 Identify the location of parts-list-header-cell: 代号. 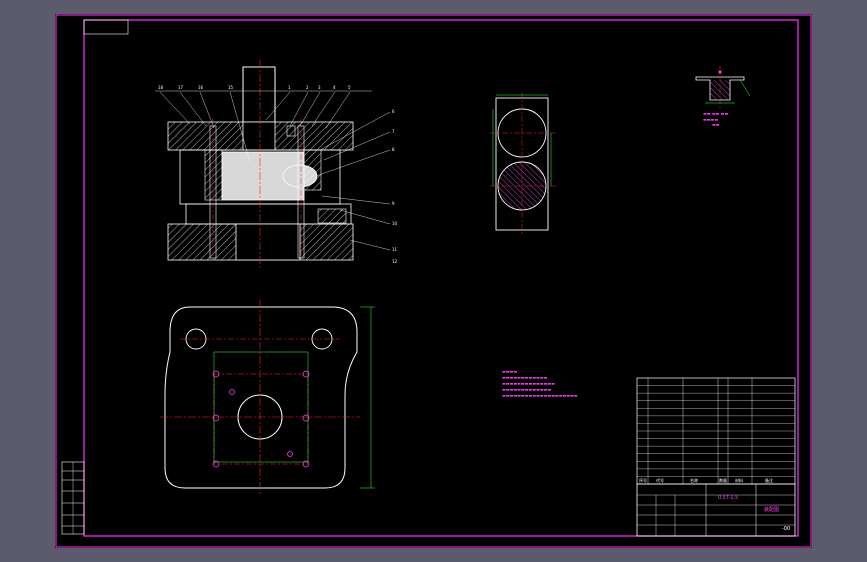
(660, 480).